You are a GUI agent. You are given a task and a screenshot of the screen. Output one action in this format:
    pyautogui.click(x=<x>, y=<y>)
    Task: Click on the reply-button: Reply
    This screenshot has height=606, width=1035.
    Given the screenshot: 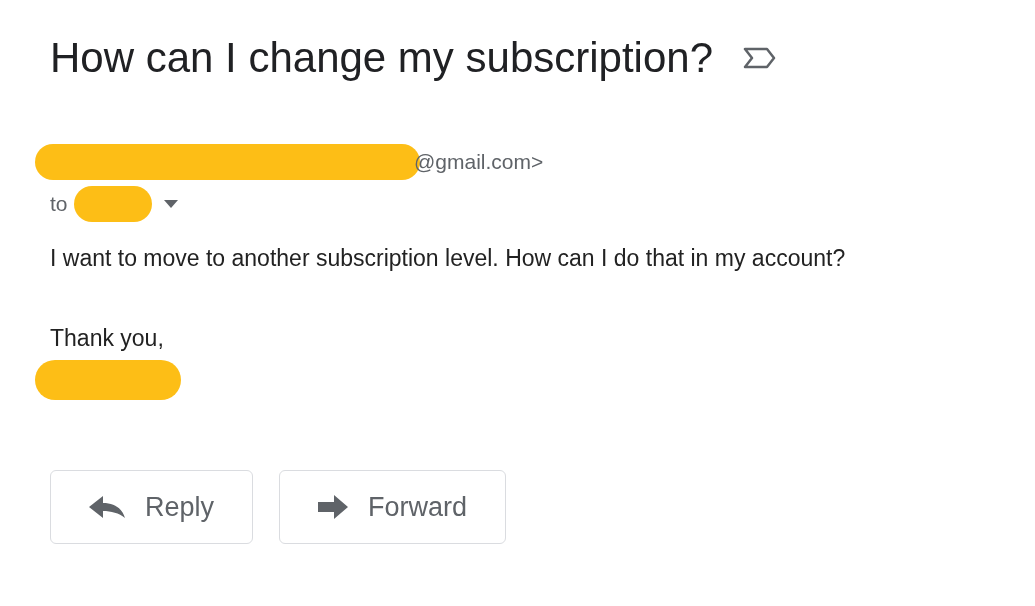 What is the action you would take?
    pyautogui.click(x=152, y=507)
    